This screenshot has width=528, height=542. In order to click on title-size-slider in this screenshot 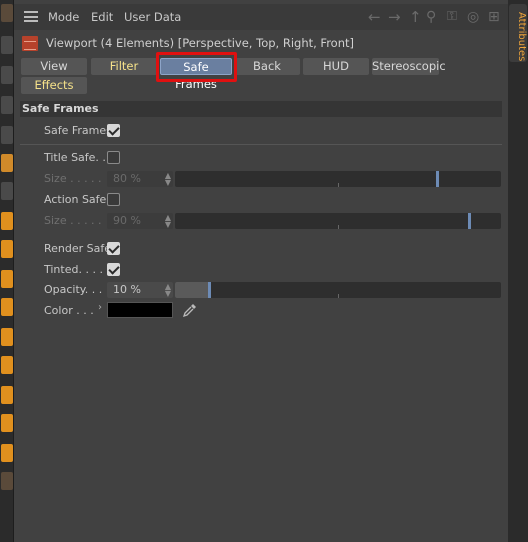, I will do `click(338, 179)`.